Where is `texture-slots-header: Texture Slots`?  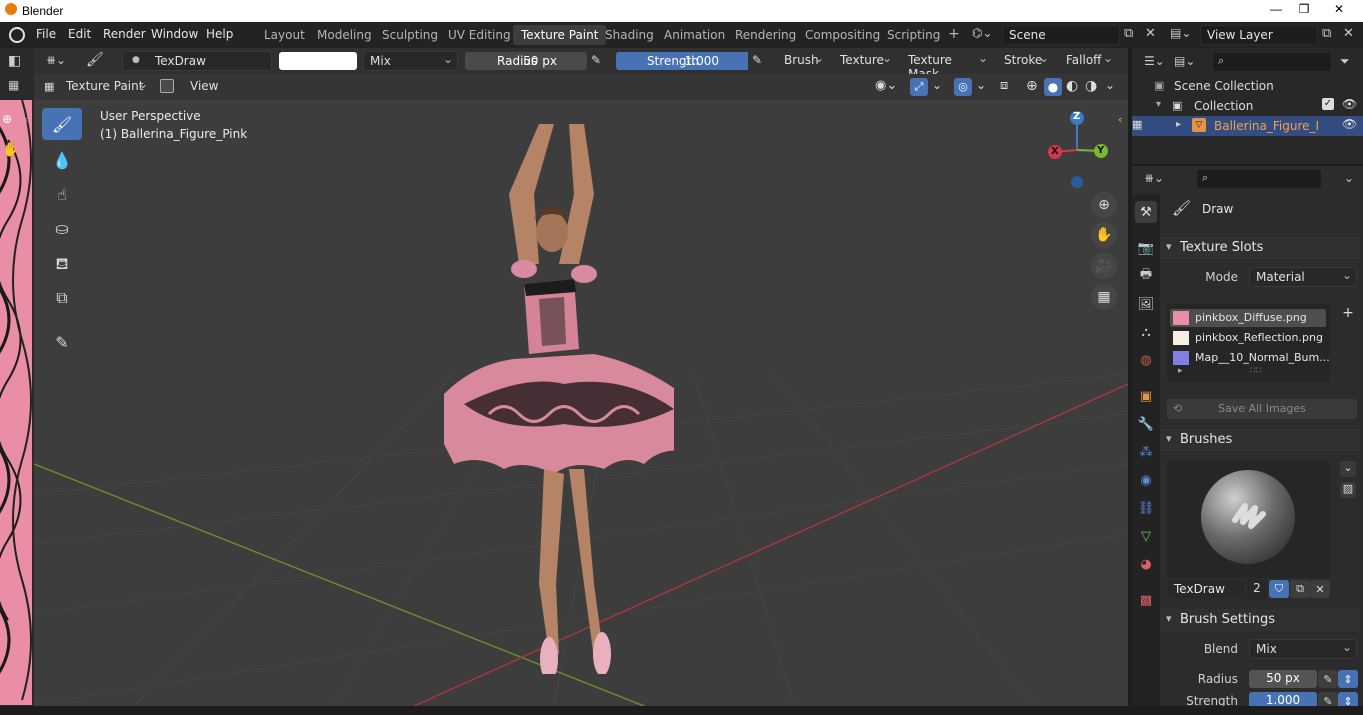 texture-slots-header: Texture Slots is located at coordinates (1260, 248).